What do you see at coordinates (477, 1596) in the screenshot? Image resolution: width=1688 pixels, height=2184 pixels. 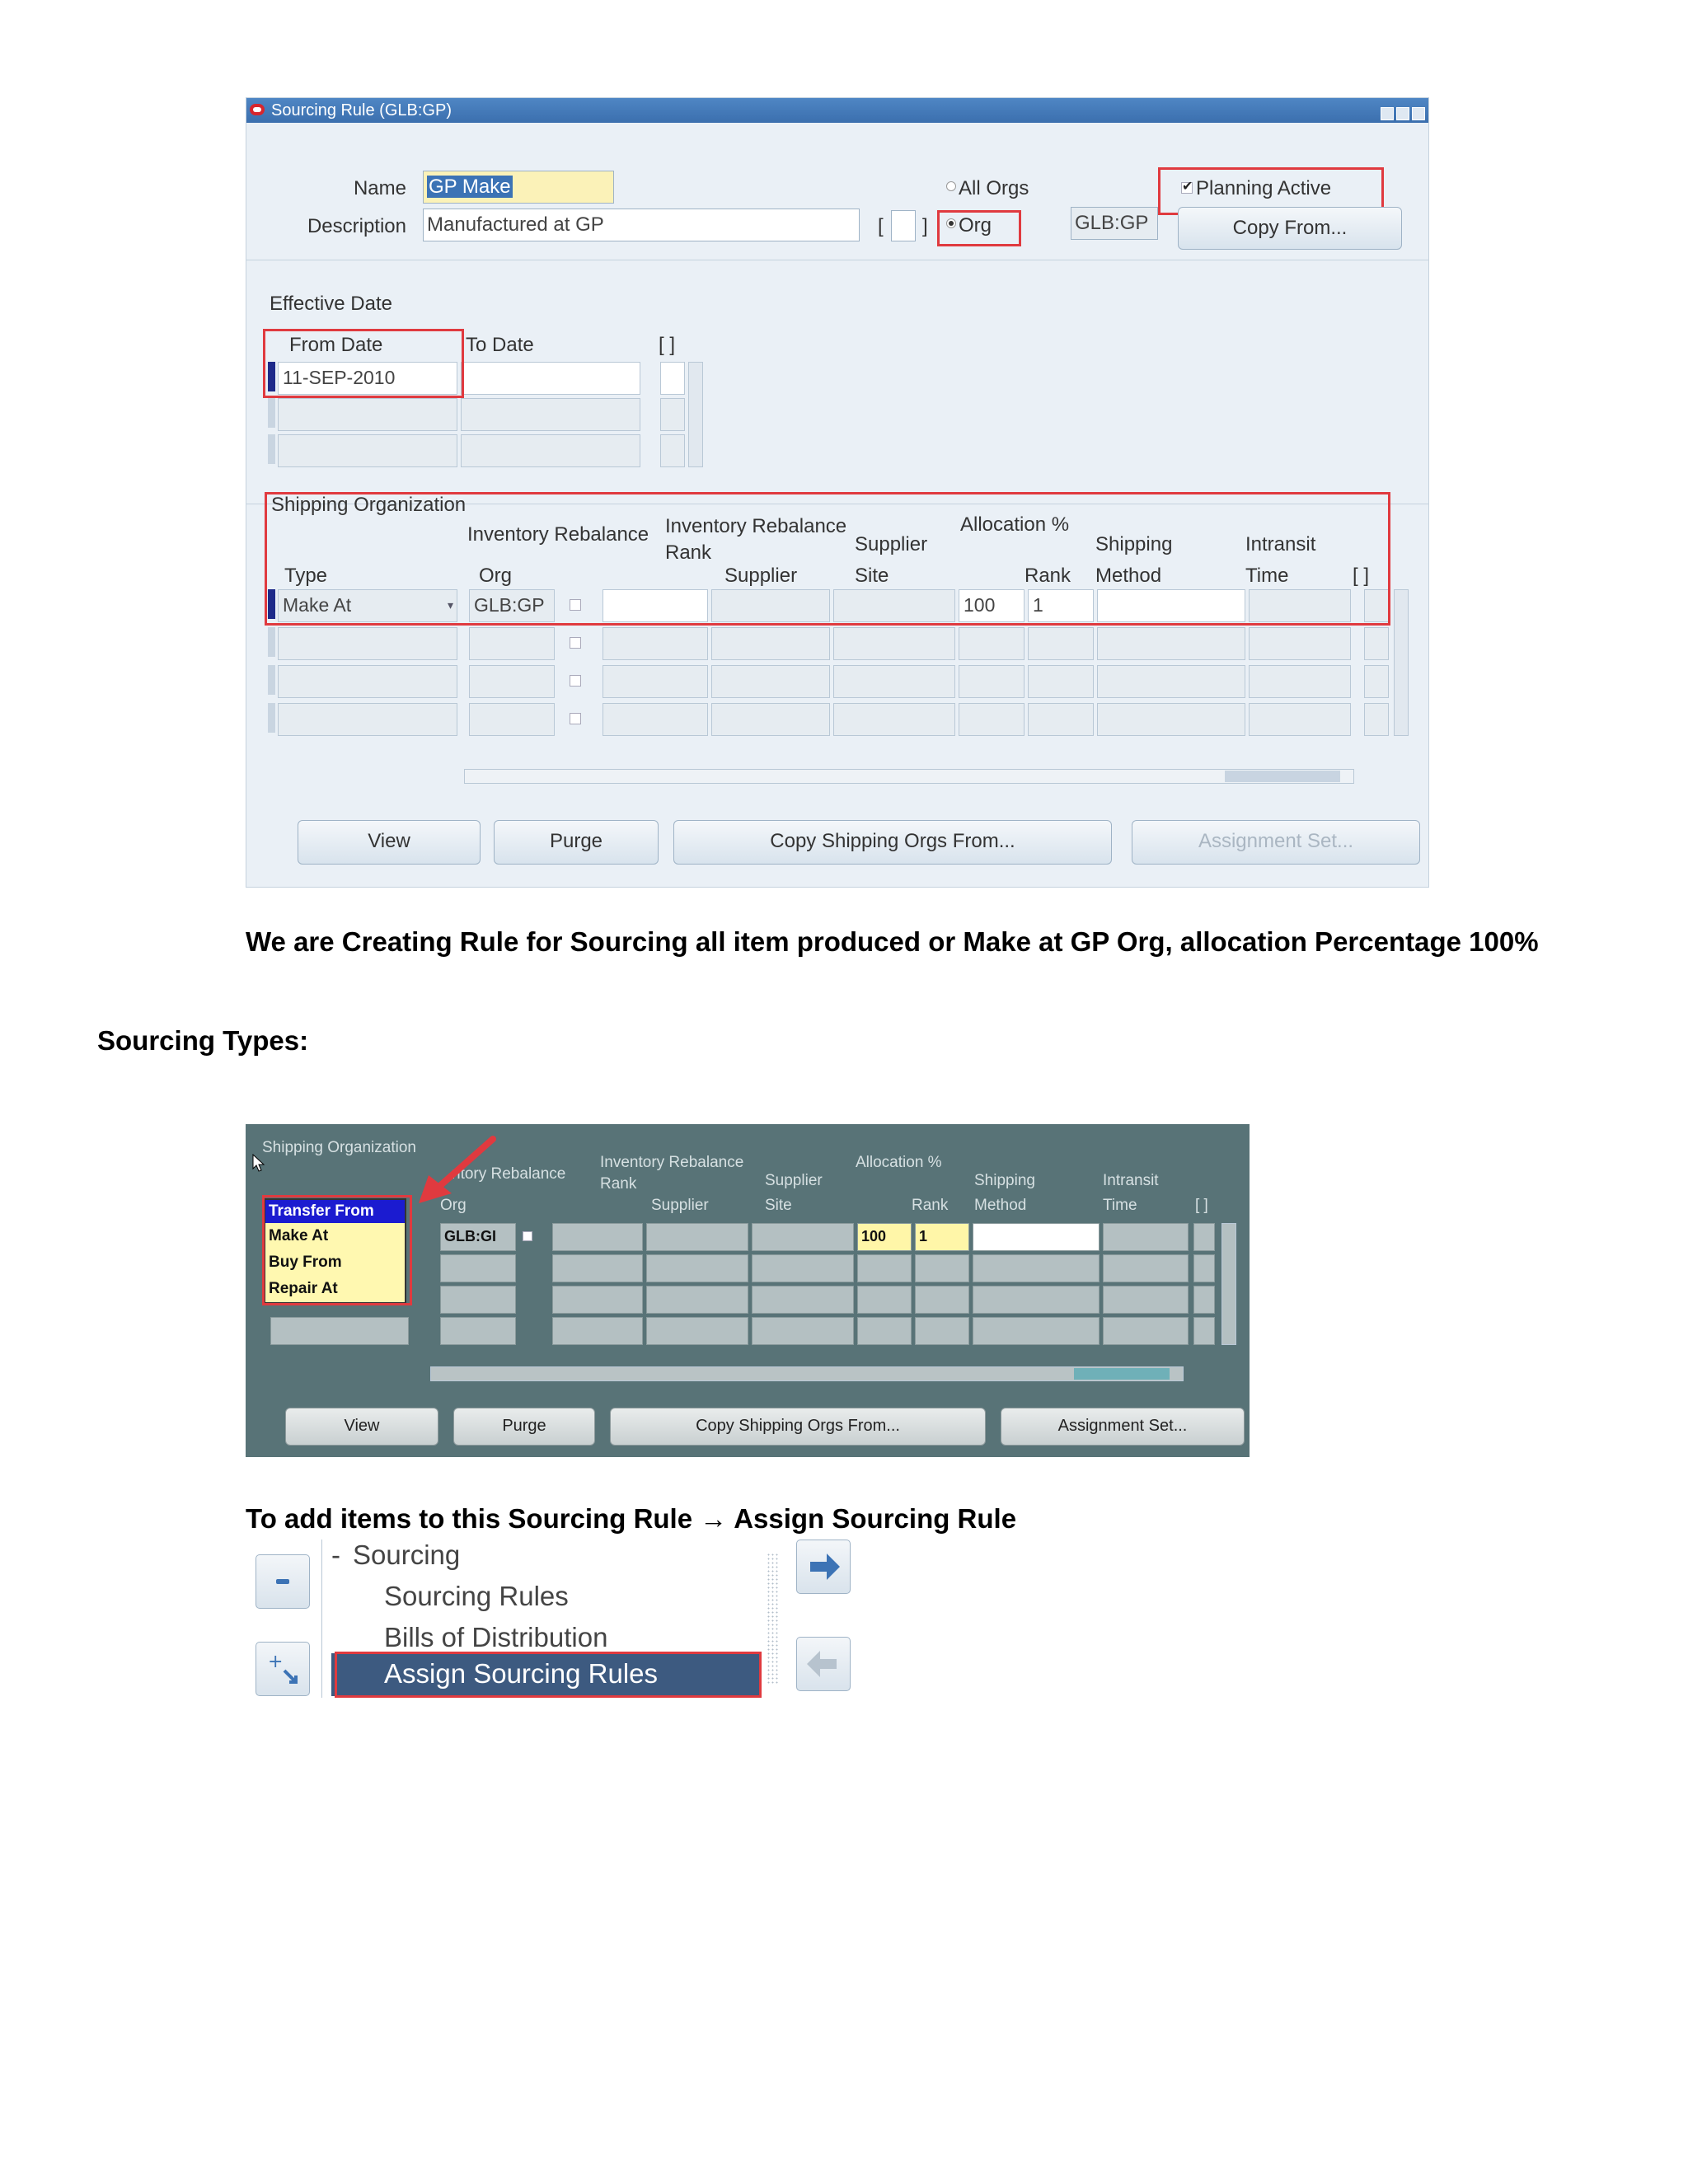 I see `nav-item-sourcing-rules: Sourcing Rules` at bounding box center [477, 1596].